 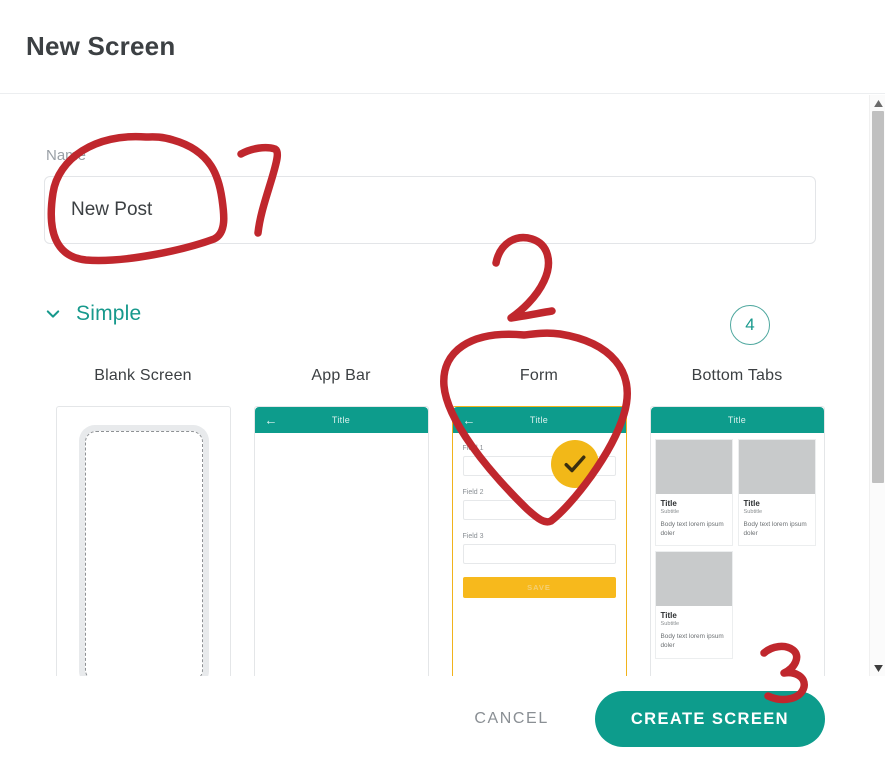 What do you see at coordinates (430, 210) in the screenshot?
I see `name-input` at bounding box center [430, 210].